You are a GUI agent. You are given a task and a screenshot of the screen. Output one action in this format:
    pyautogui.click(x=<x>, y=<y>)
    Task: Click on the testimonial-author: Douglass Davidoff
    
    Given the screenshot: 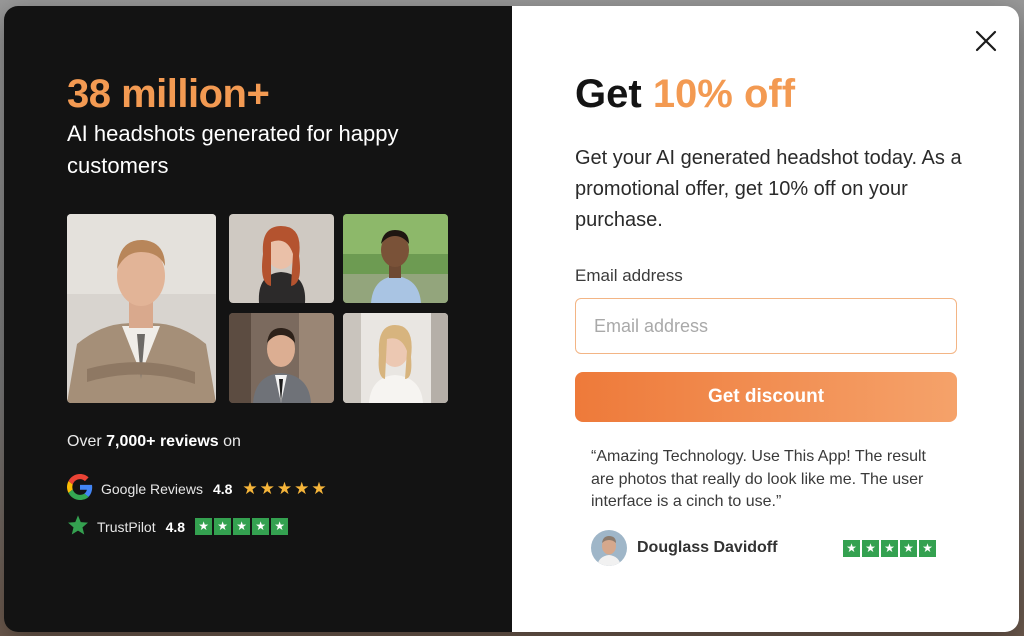 What is the action you would take?
    pyautogui.click(x=684, y=548)
    